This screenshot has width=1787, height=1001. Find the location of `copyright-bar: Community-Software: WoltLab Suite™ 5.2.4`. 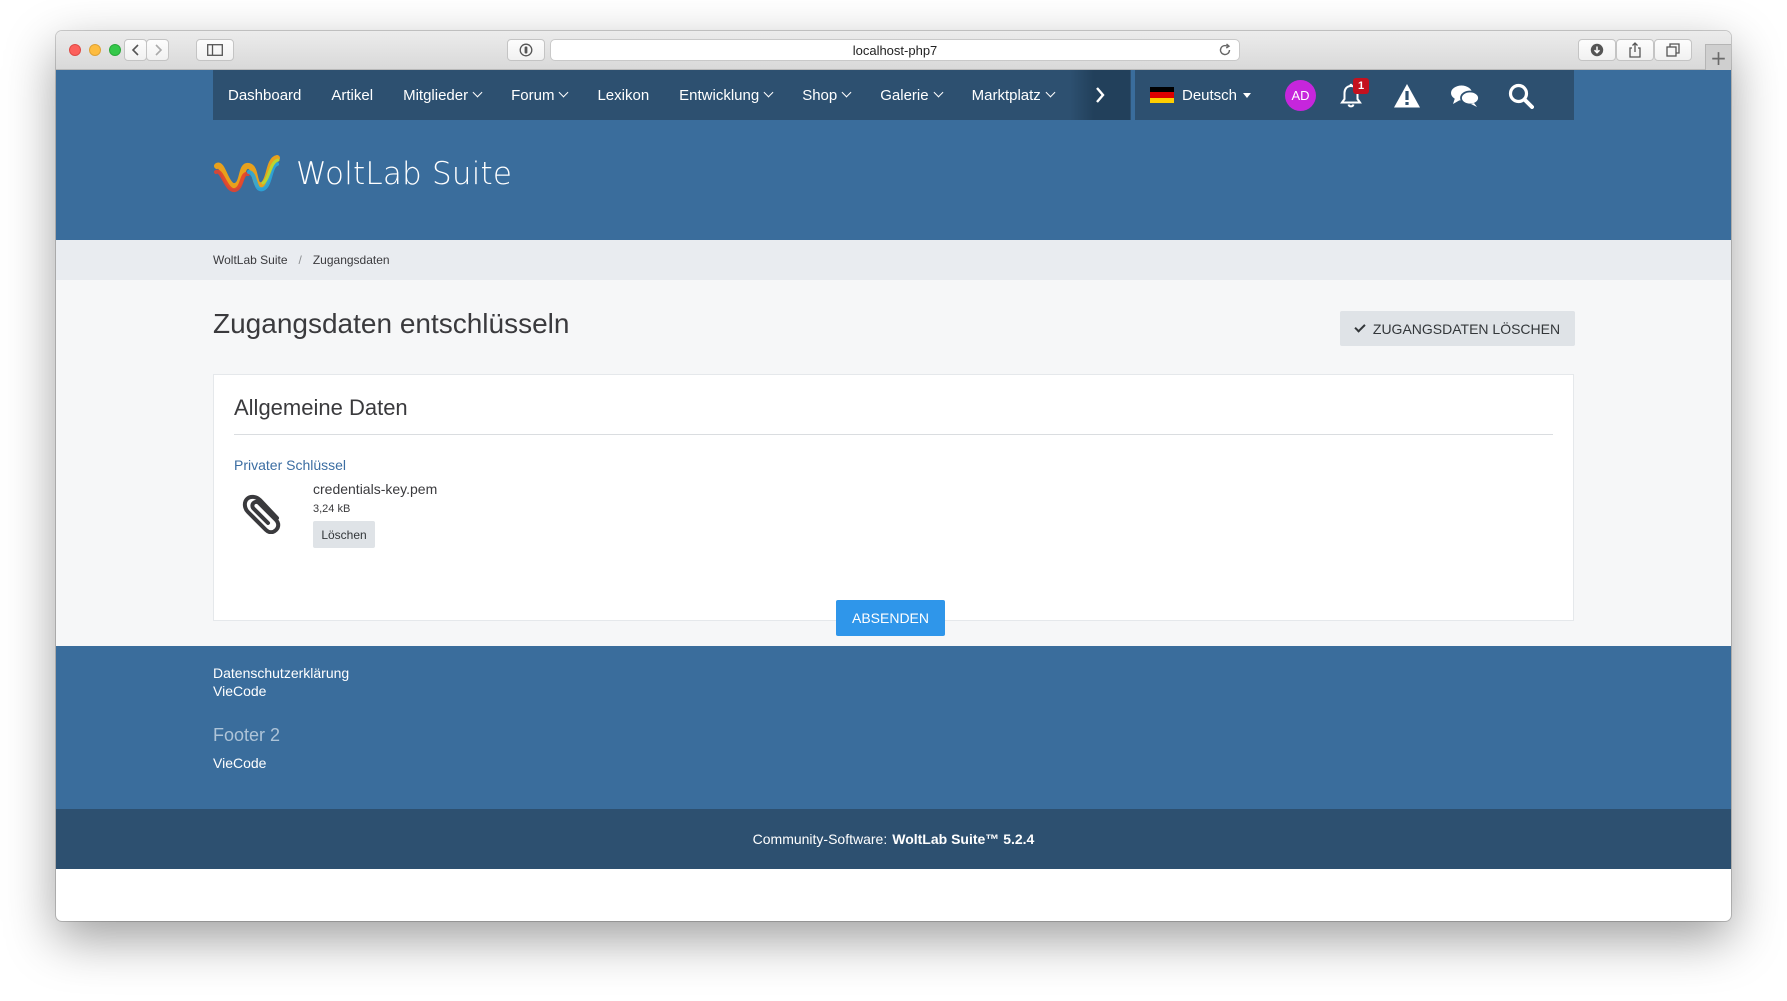

copyright-bar: Community-Software: WoltLab Suite™ 5.2.4 is located at coordinates (893, 839).